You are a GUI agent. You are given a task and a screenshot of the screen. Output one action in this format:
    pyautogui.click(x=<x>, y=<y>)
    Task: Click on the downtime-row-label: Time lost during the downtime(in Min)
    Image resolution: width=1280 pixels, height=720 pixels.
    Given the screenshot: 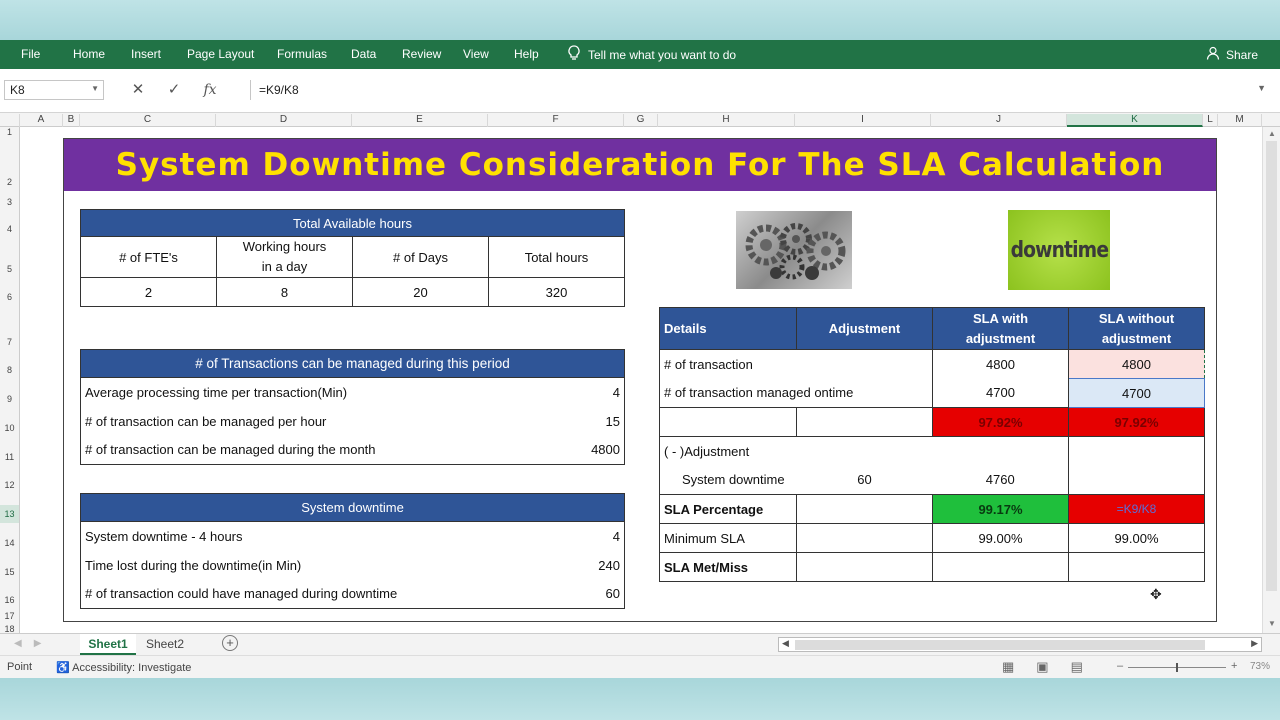 What is the action you would take?
    pyautogui.click(x=328, y=565)
    